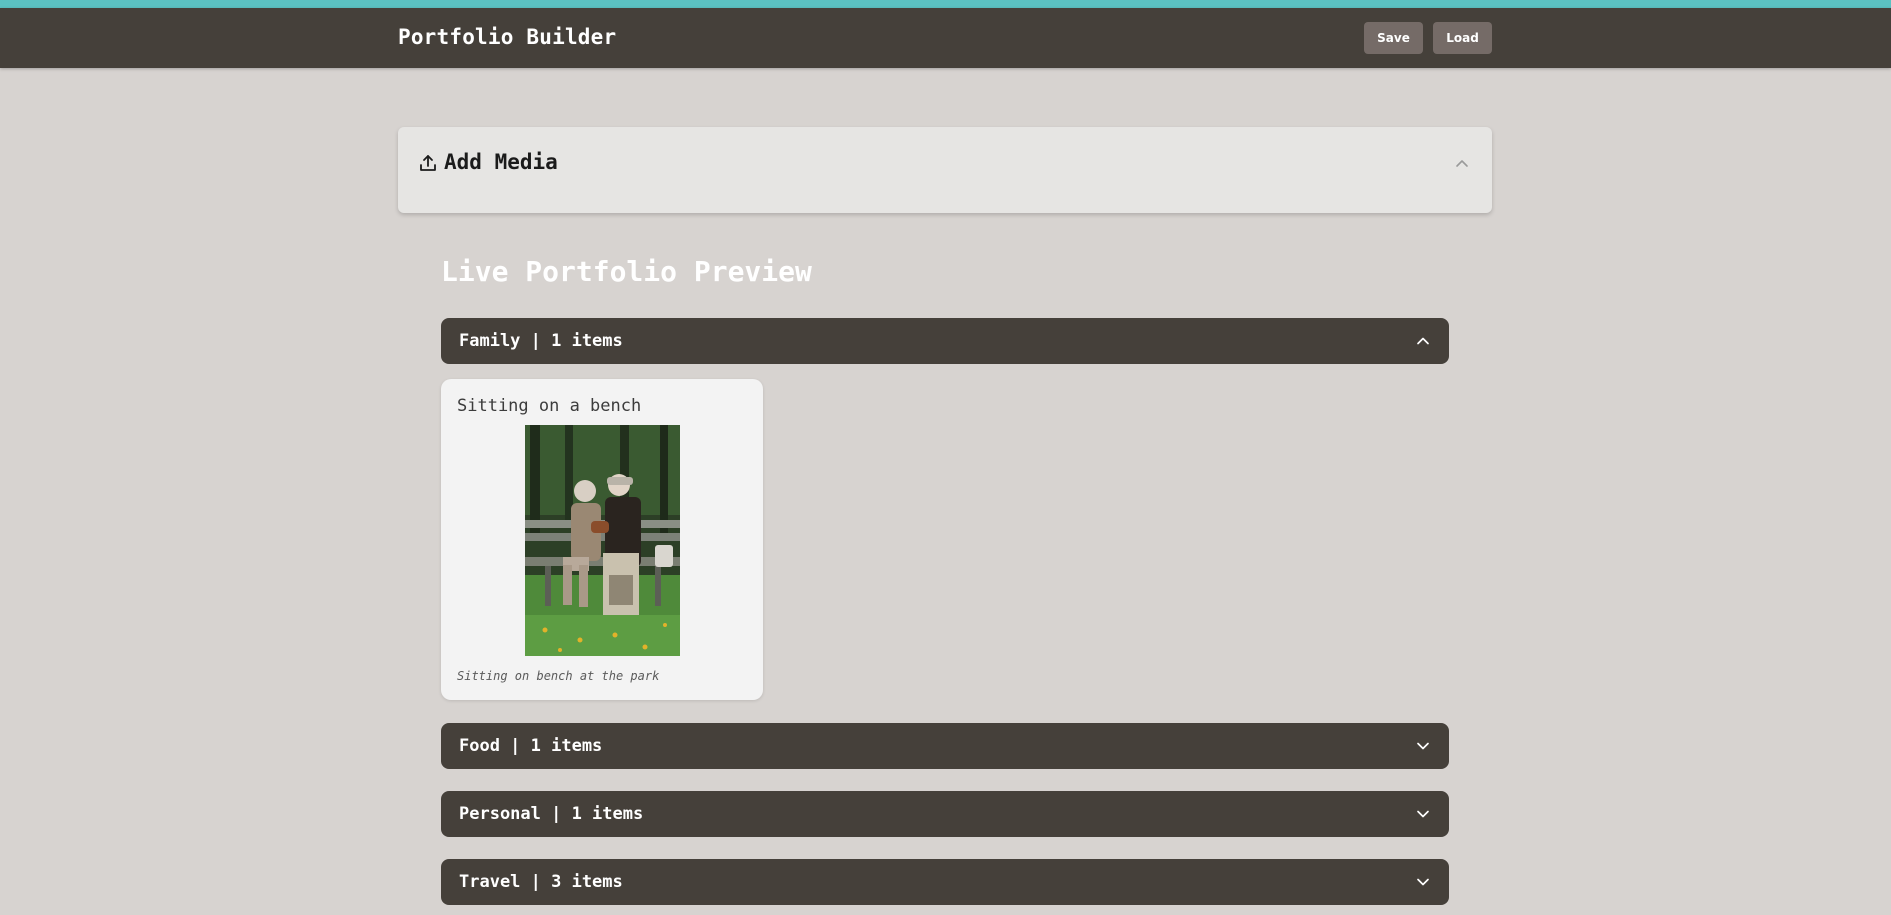 The height and width of the screenshot is (915, 1891). What do you see at coordinates (541, 341) in the screenshot?
I see `category-label: Family | 1 items` at bounding box center [541, 341].